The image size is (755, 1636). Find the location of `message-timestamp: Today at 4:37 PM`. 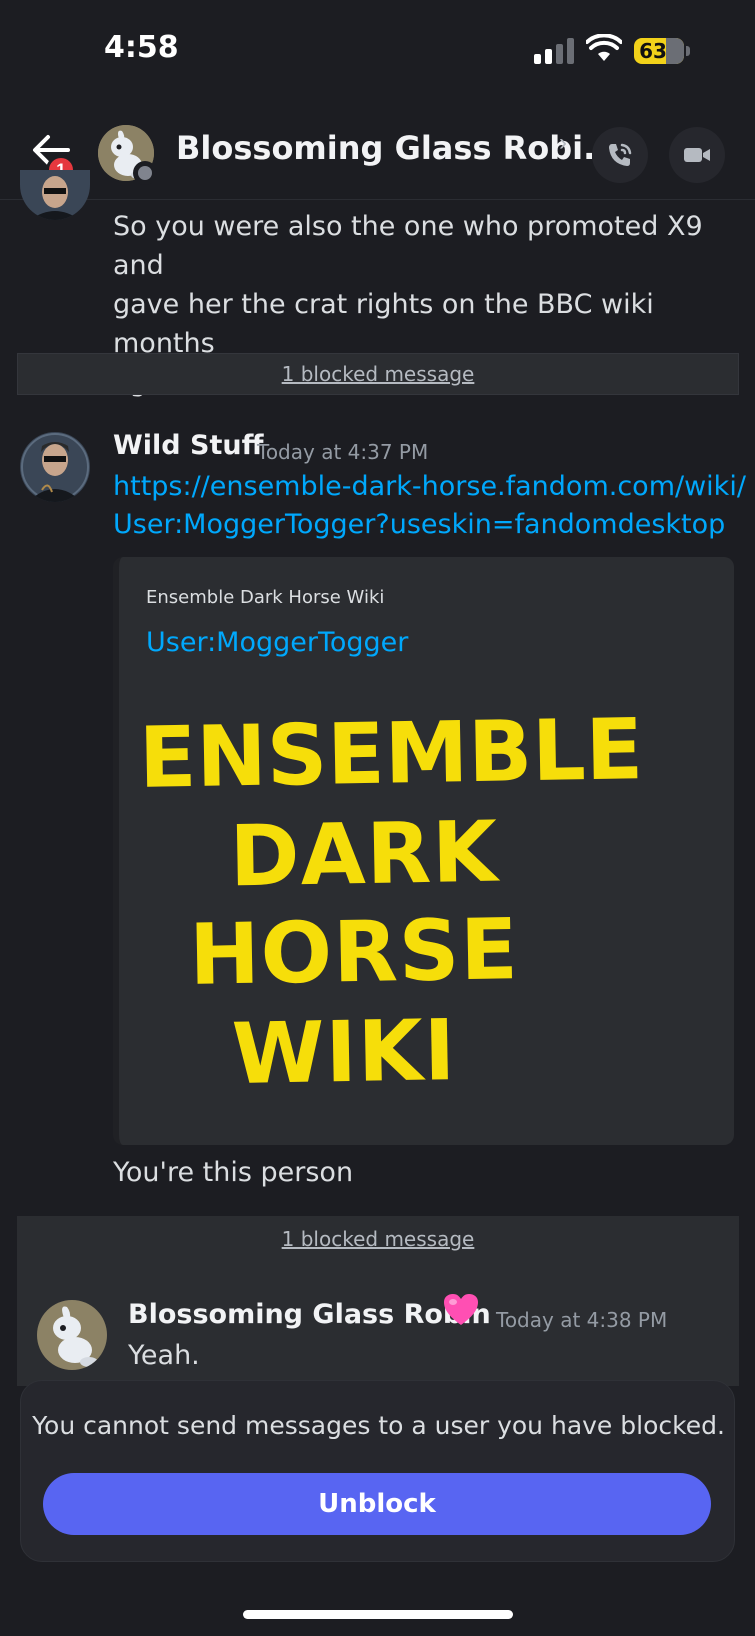

message-timestamp: Today at 4:37 PM is located at coordinates (343, 452).